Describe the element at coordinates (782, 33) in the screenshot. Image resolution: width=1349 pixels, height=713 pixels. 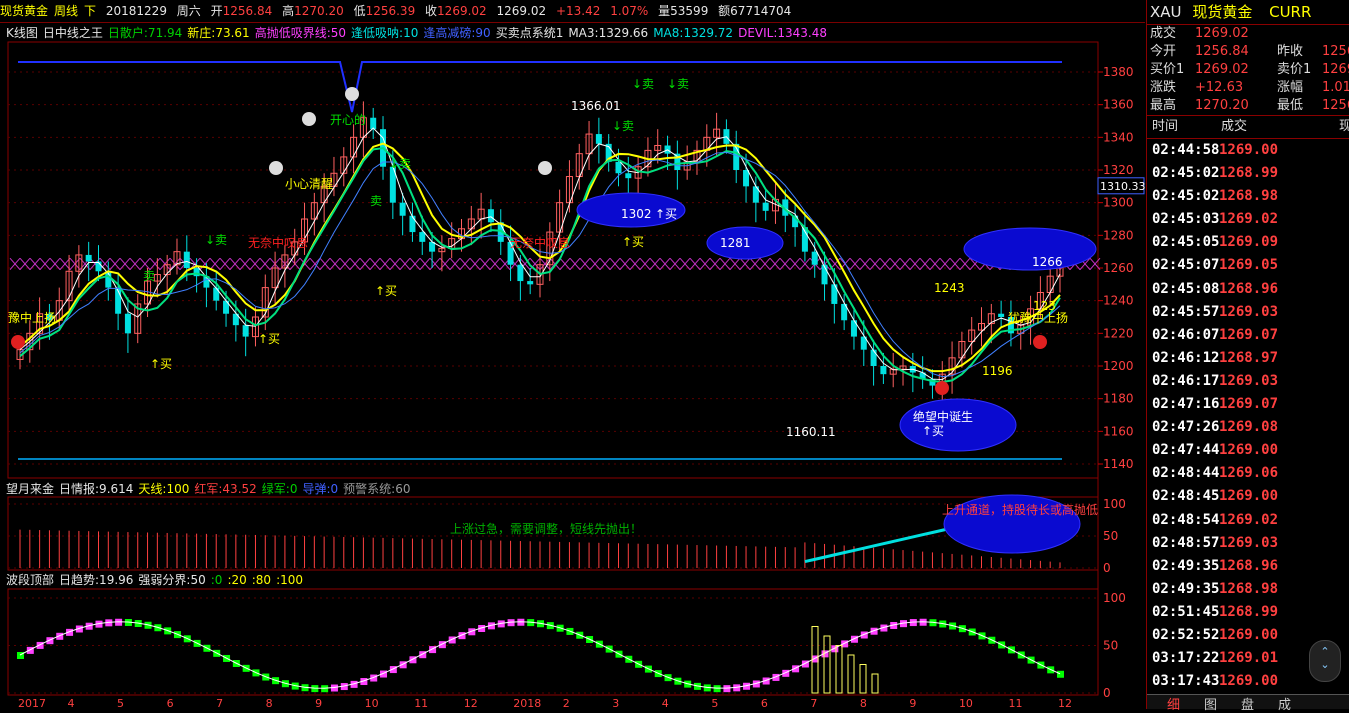
I see `main-indicator-item: DEVIL:1343.48` at that location.